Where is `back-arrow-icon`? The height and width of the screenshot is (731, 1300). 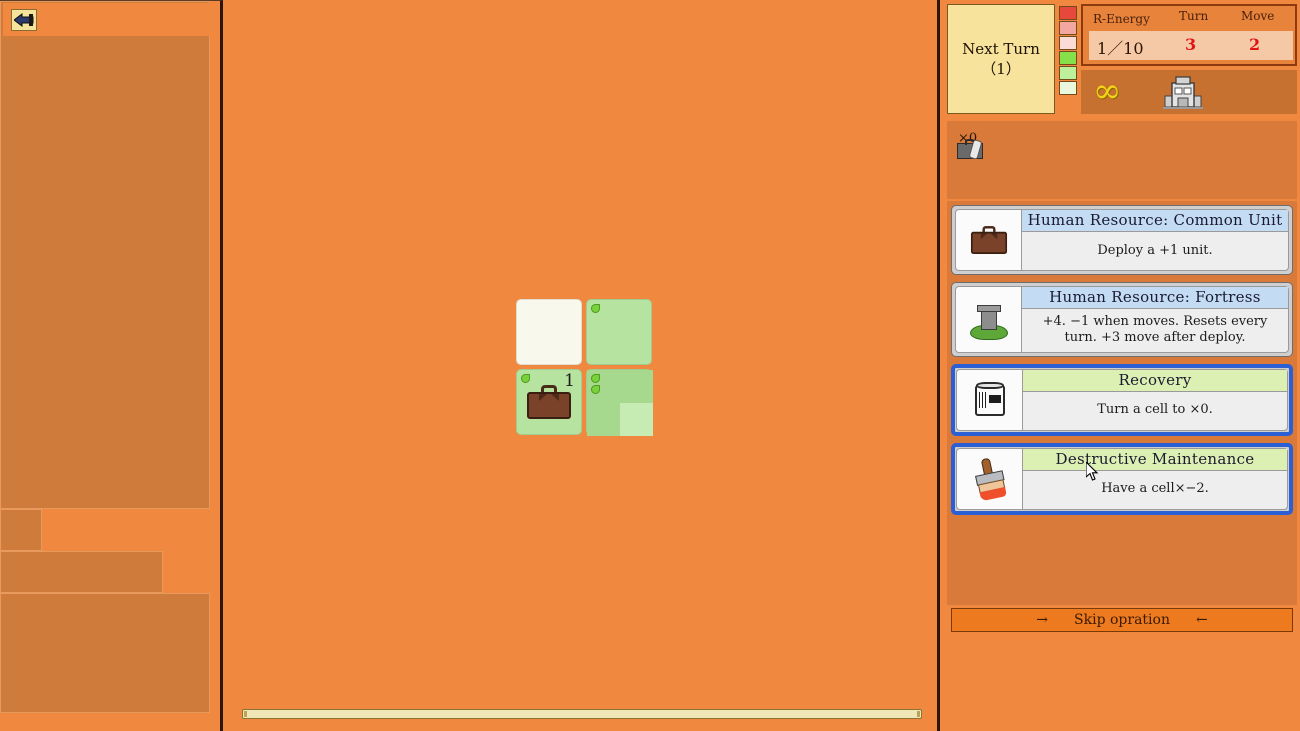
back-arrow-icon is located at coordinates (24, 20).